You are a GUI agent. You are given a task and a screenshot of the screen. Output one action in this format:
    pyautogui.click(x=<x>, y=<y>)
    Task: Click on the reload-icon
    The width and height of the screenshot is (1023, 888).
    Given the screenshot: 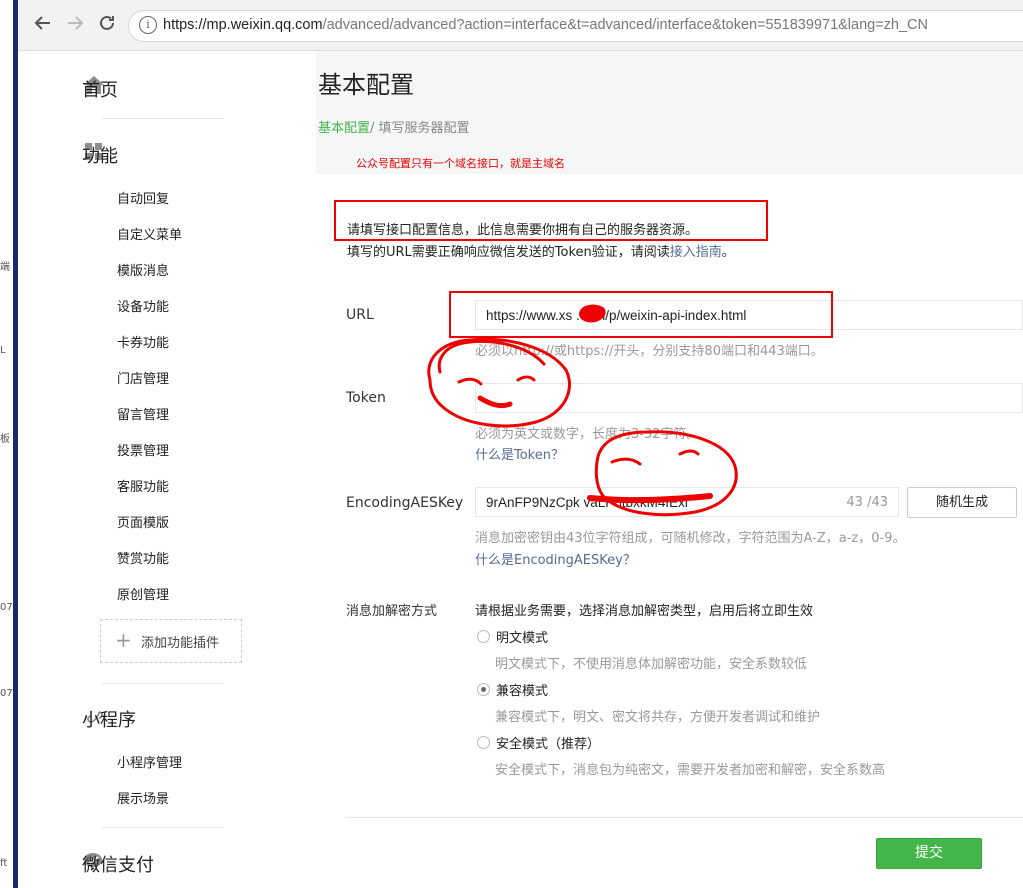 What is the action you would take?
    pyautogui.click(x=107, y=25)
    